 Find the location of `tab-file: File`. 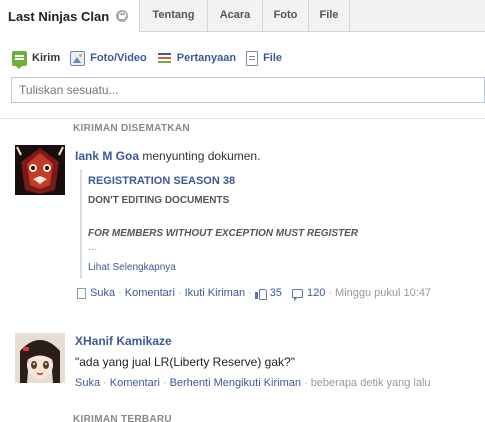

tab-file: File is located at coordinates (329, 16).